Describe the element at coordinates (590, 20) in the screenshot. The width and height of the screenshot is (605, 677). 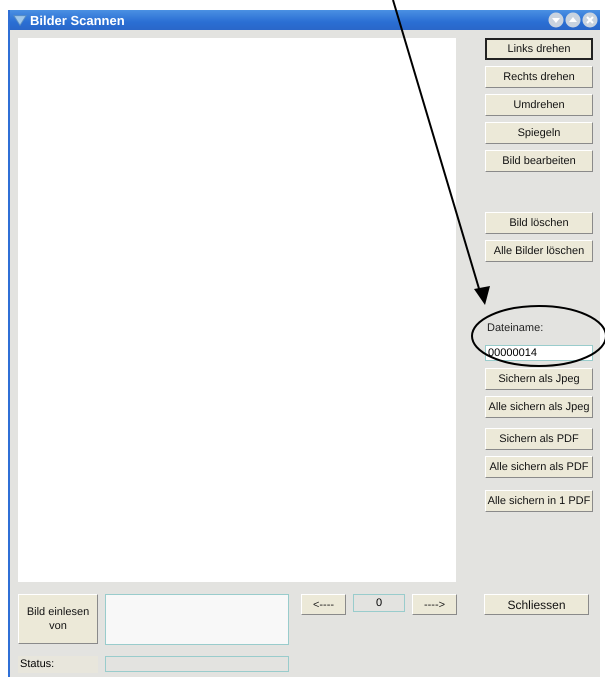
I see `close-icon` at that location.